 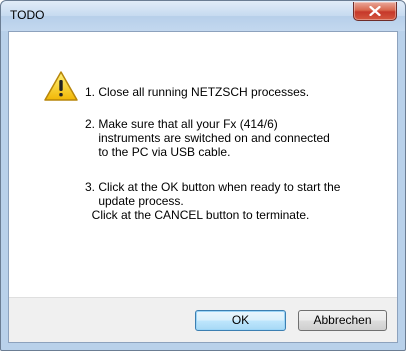 I want to click on ok-button: OK, so click(x=240, y=320).